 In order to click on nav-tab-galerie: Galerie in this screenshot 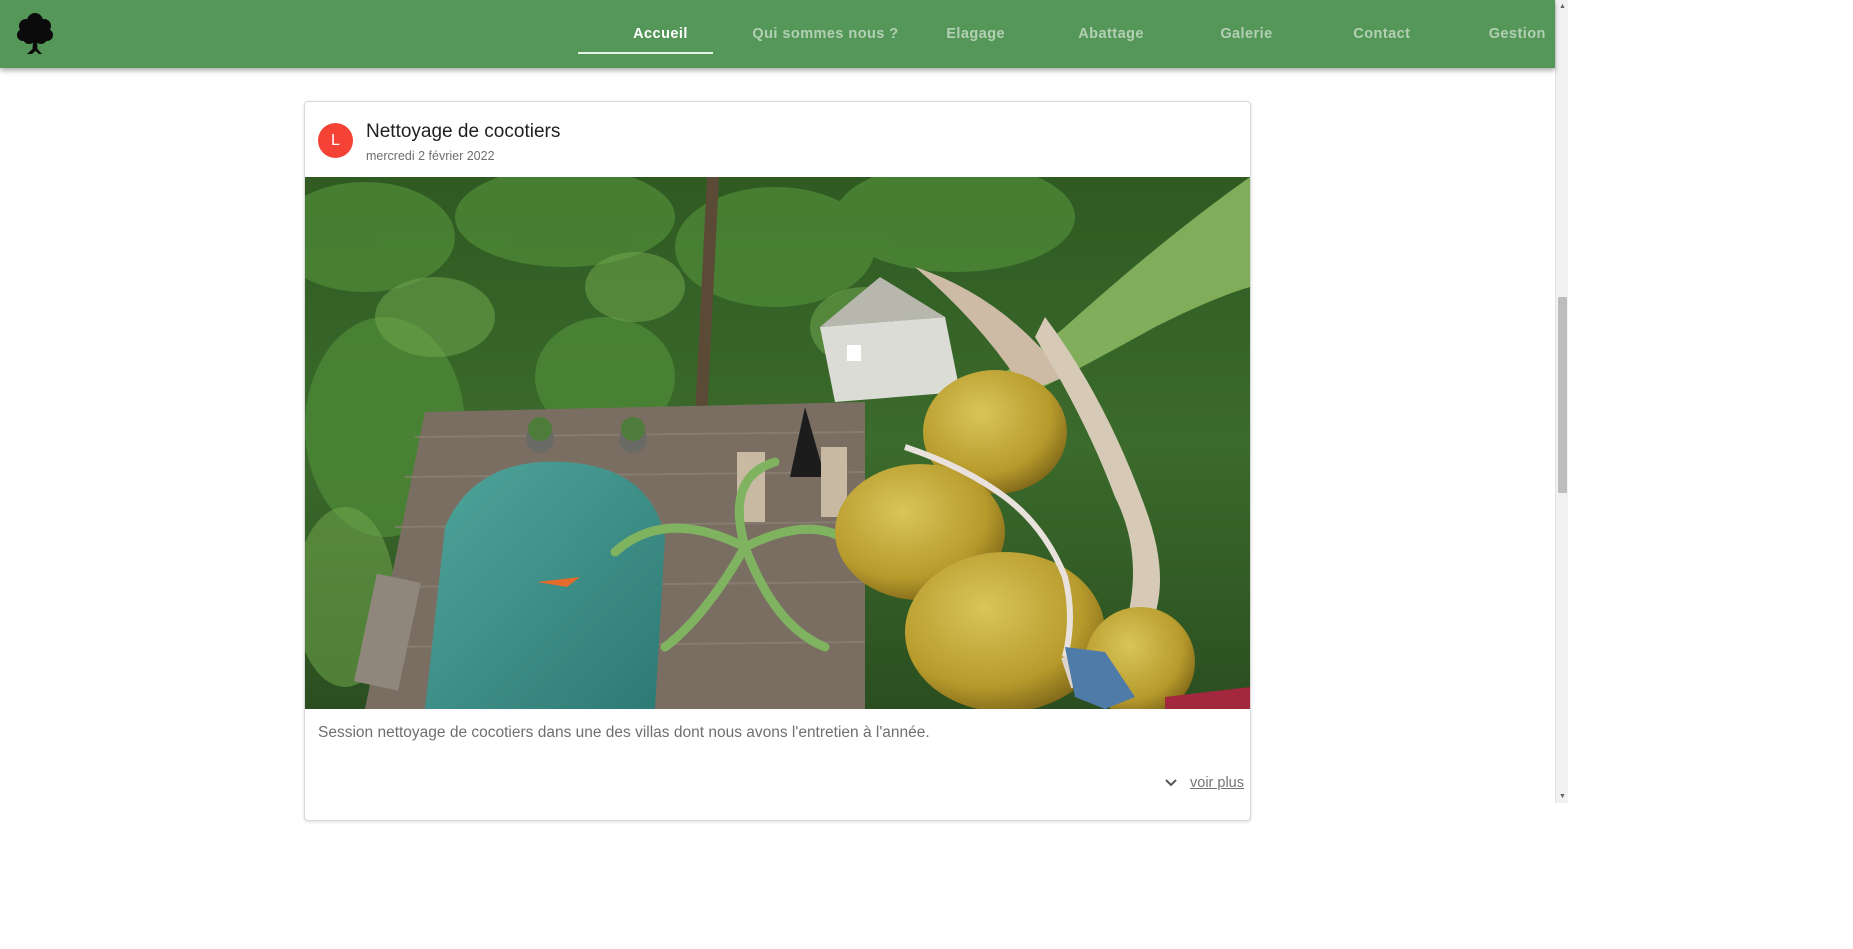, I will do `click(1246, 34)`.